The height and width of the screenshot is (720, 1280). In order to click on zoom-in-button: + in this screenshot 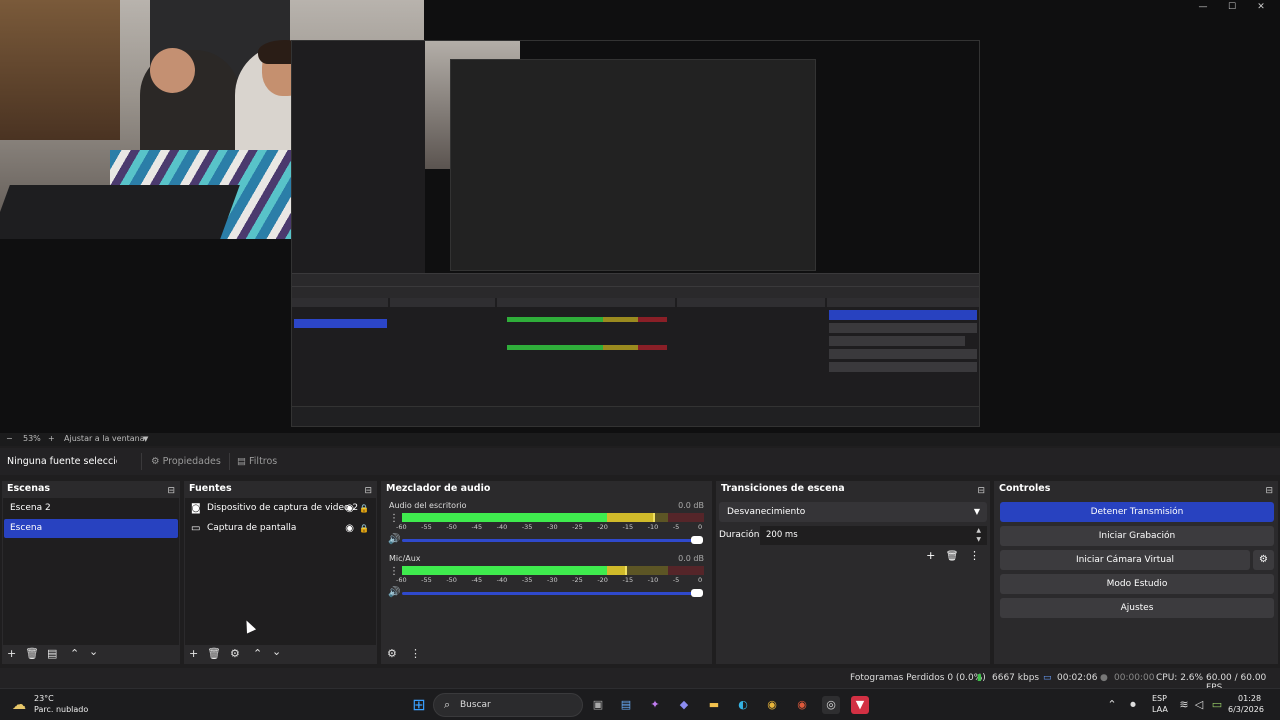, I will do `click(51, 438)`.